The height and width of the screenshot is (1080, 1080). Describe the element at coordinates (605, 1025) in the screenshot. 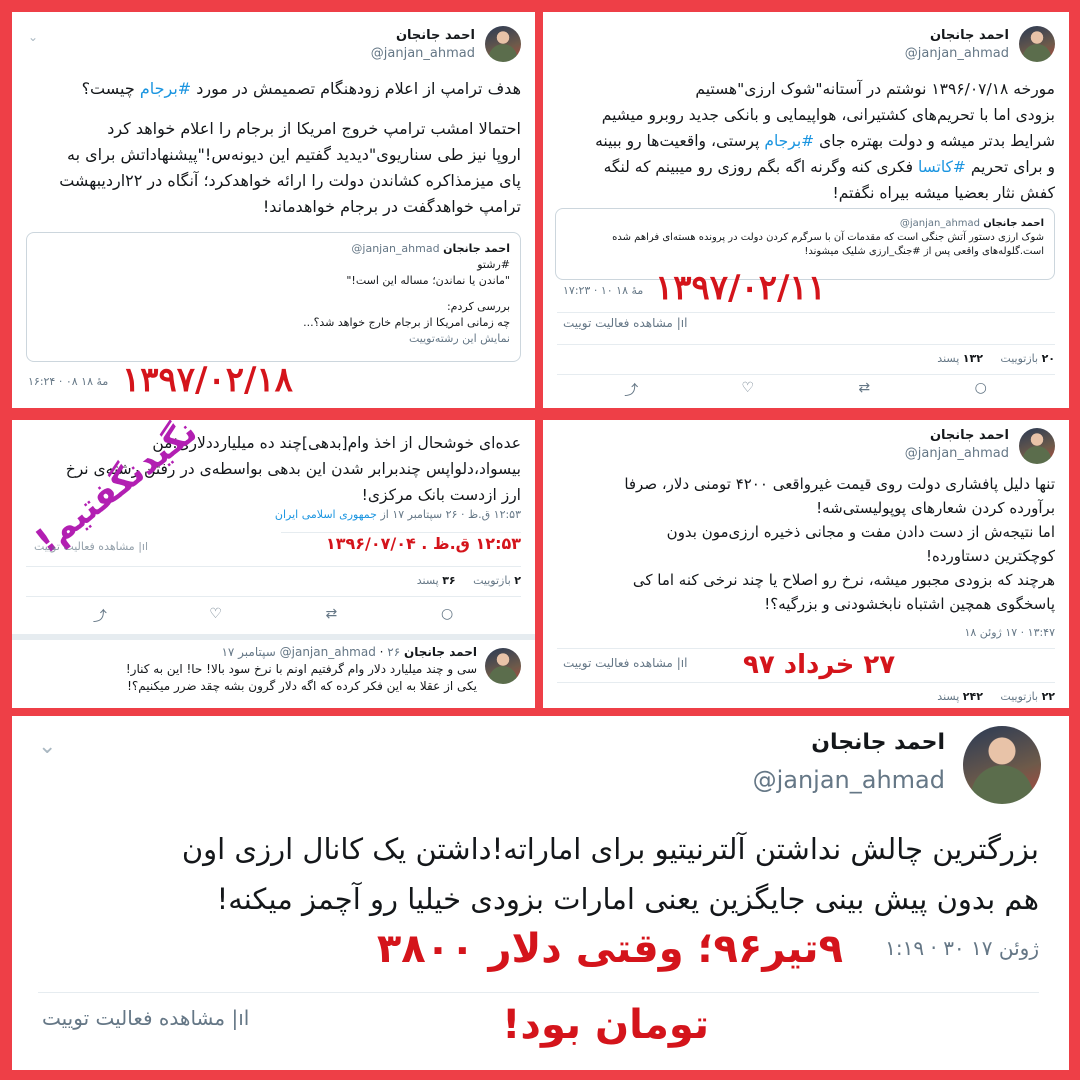

I see `handwritten-caption: تومان بود!` at that location.